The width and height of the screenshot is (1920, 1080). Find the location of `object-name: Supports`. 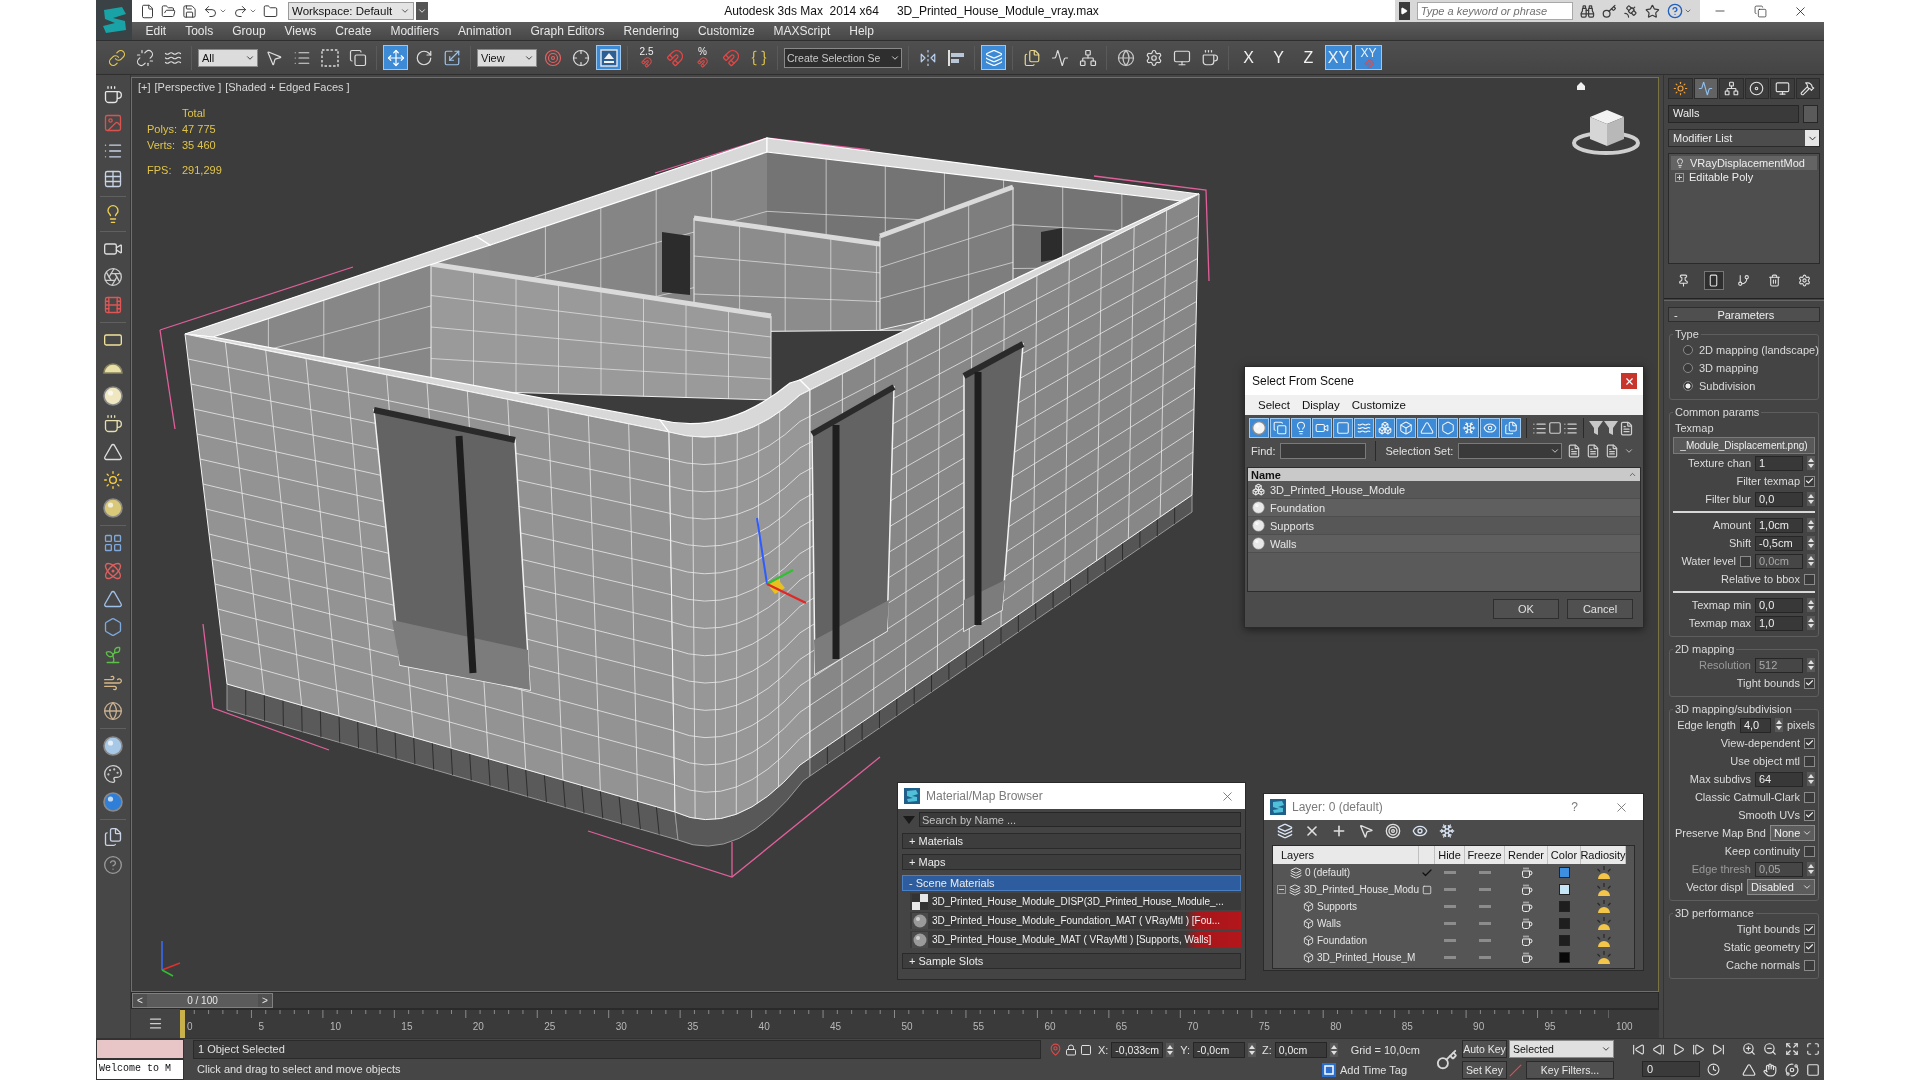

object-name: Supports is located at coordinates (1346, 906).